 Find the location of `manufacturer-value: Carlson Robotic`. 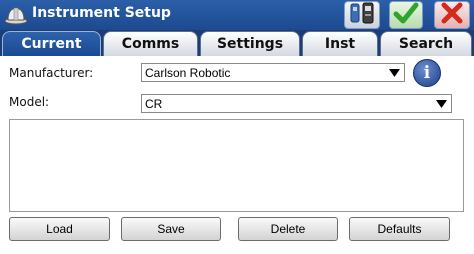

manufacturer-value: Carlson Robotic is located at coordinates (188, 73).